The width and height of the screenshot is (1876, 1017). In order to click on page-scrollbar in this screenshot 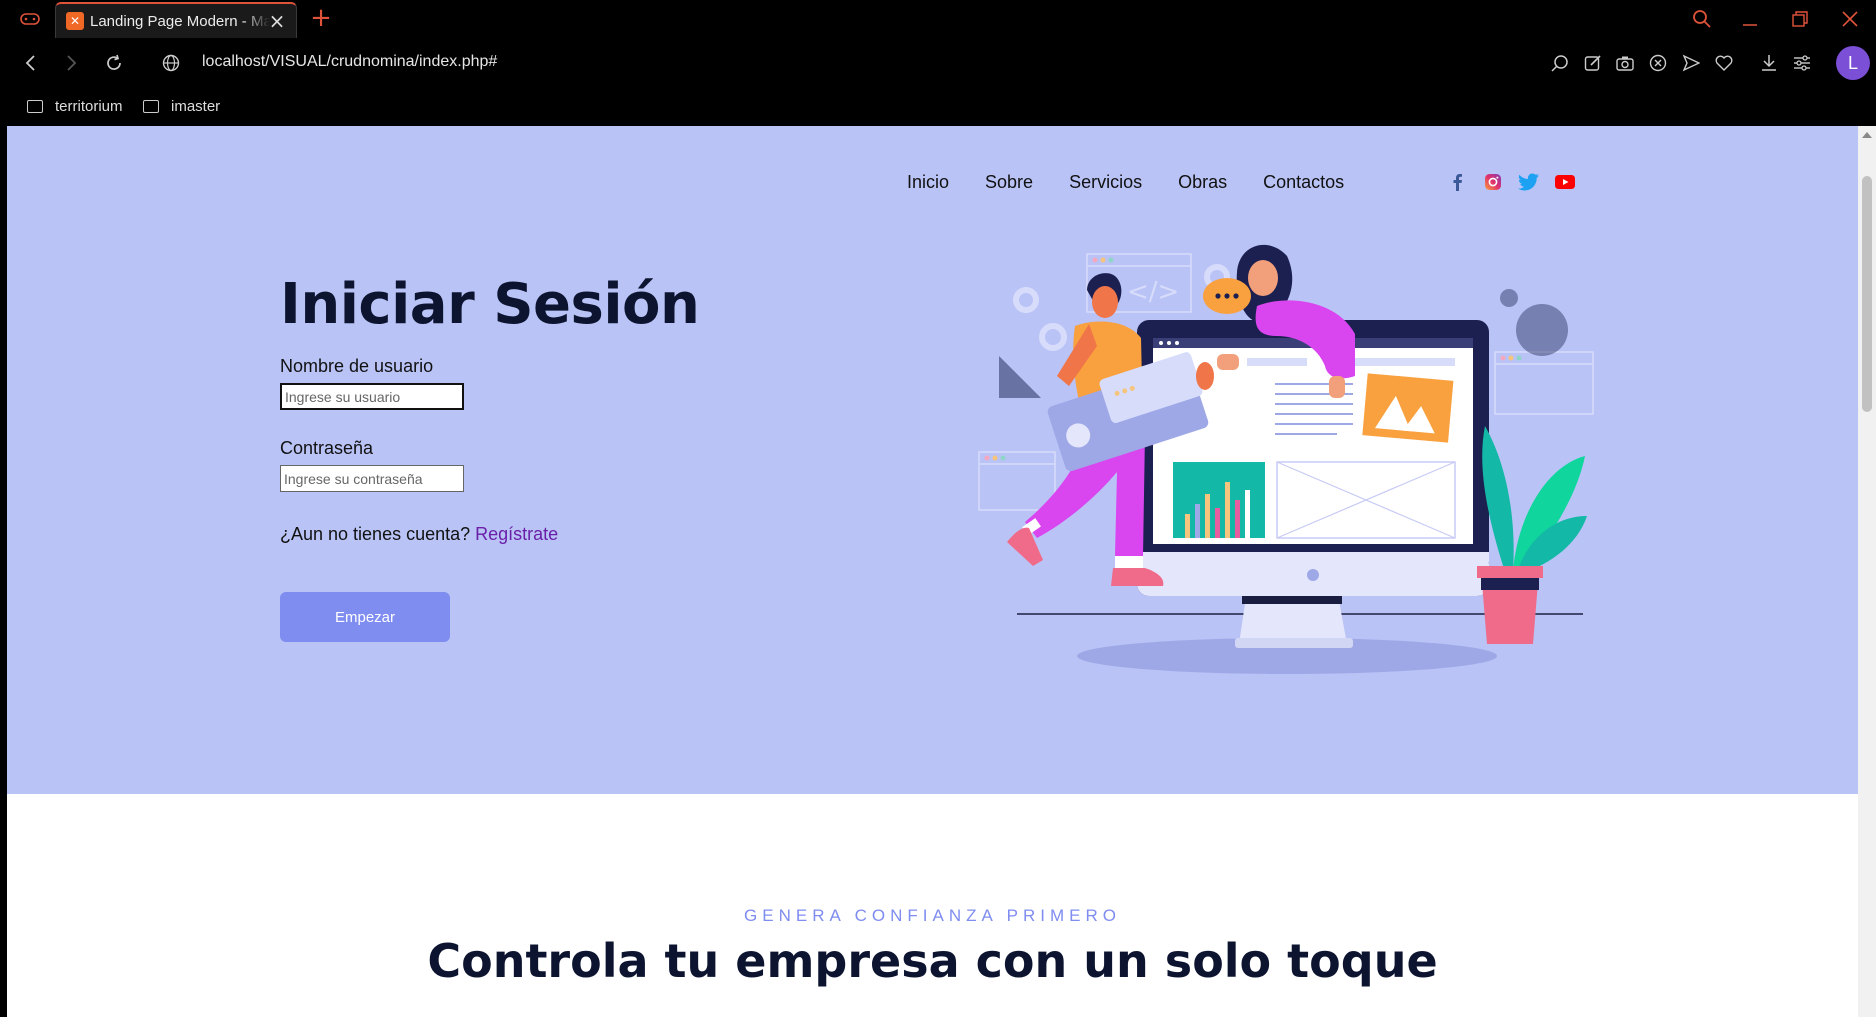, I will do `click(1867, 571)`.